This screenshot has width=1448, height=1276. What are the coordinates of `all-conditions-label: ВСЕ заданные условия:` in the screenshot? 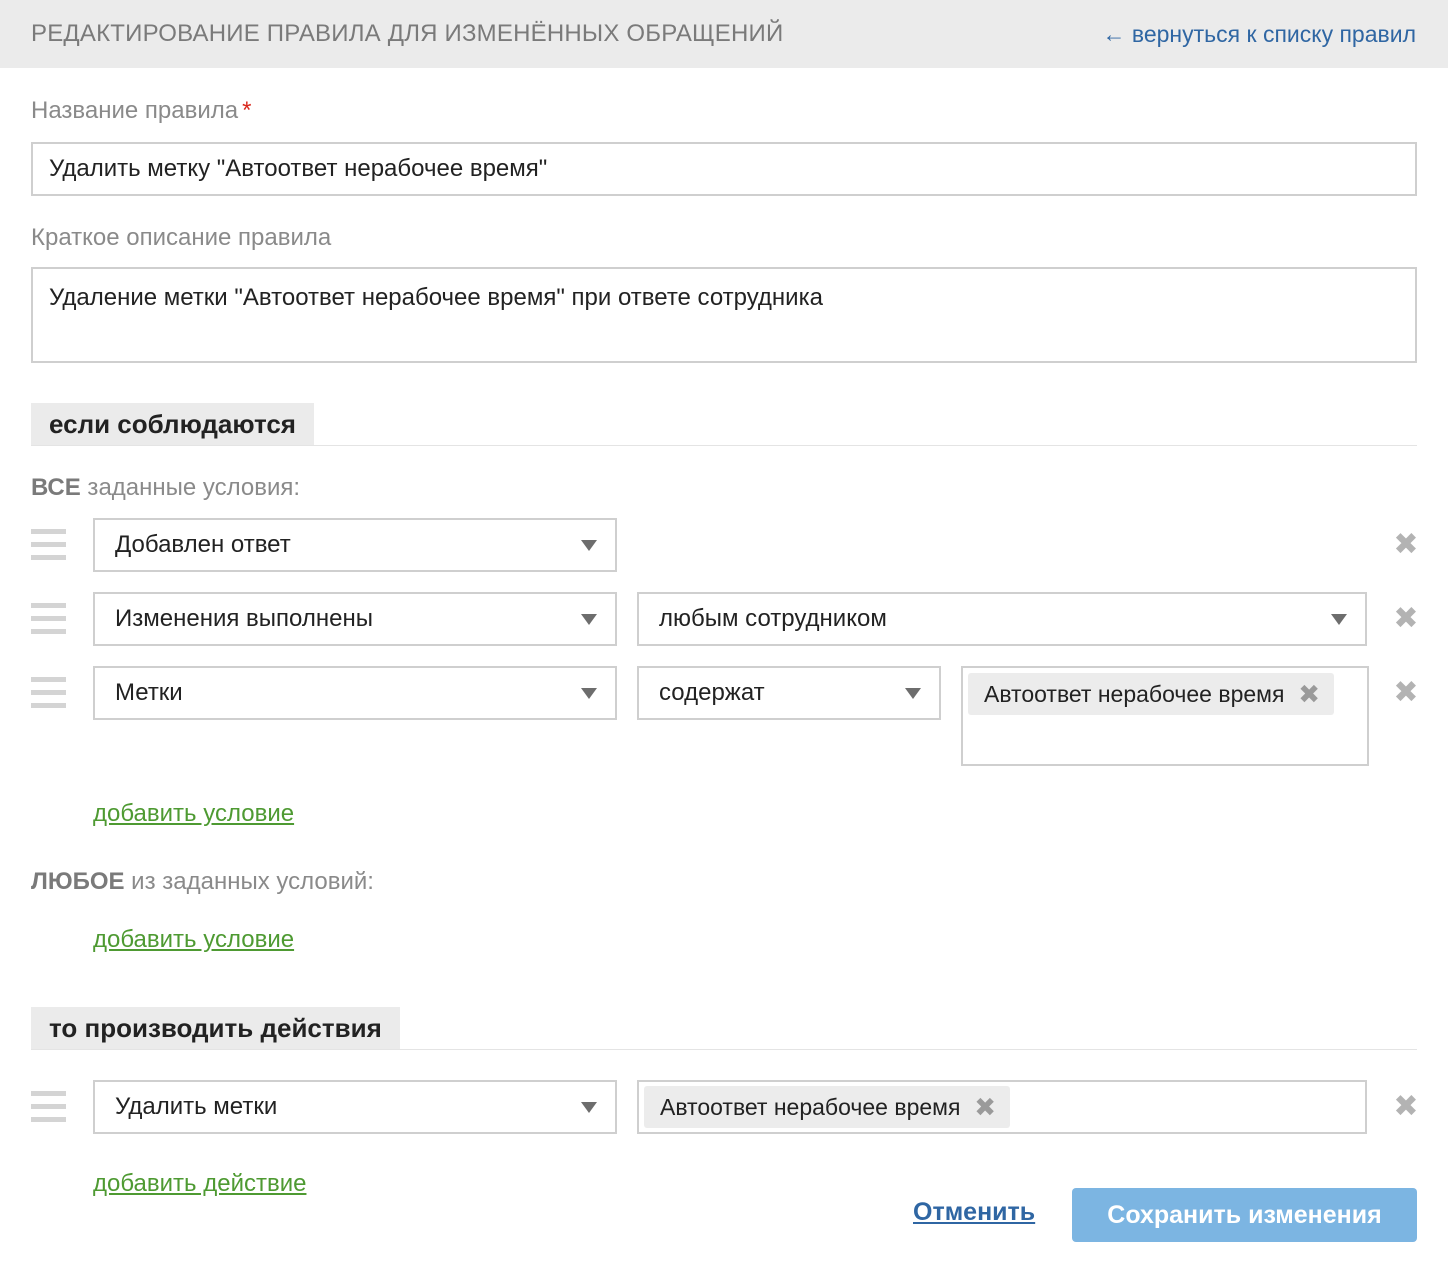 It's located at (165, 488).